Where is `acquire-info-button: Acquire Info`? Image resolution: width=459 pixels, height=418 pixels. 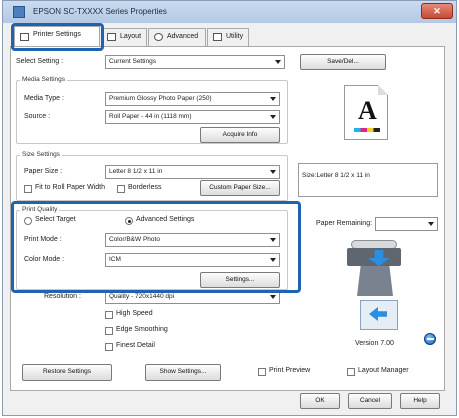 acquire-info-button: Acquire Info is located at coordinates (240, 135).